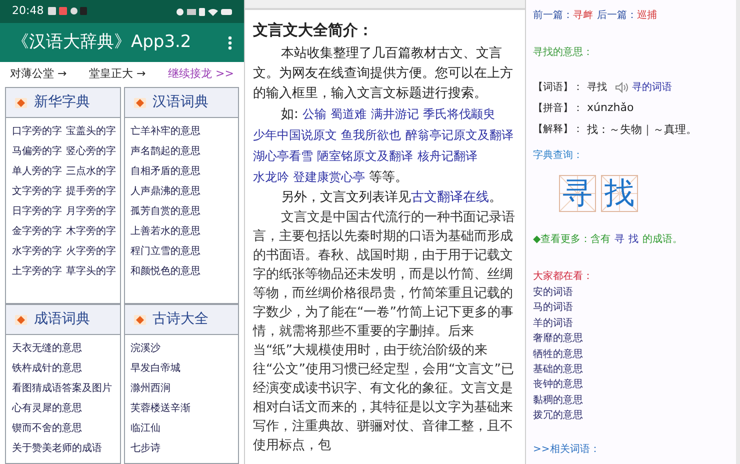 This screenshot has width=740, height=464. Describe the element at coordinates (314, 114) in the screenshot. I see `article-link: 公输` at that location.